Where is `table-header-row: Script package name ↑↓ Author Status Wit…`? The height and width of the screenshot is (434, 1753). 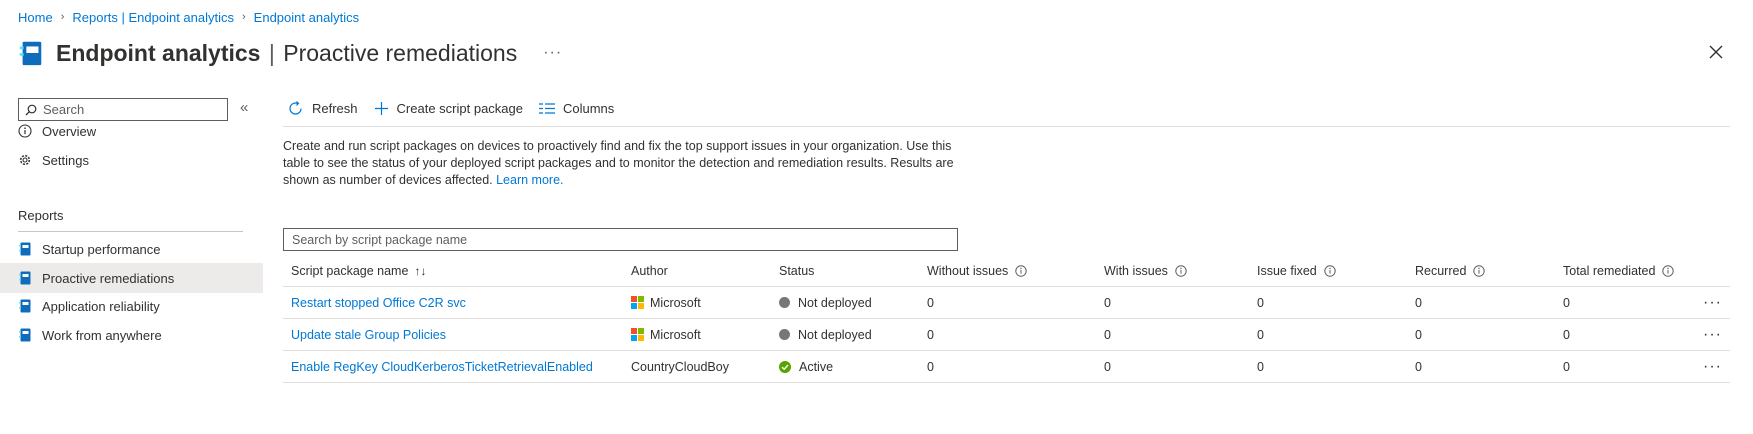
table-header-row: Script package name ↑↓ Author Status Wit… is located at coordinates (1006, 271).